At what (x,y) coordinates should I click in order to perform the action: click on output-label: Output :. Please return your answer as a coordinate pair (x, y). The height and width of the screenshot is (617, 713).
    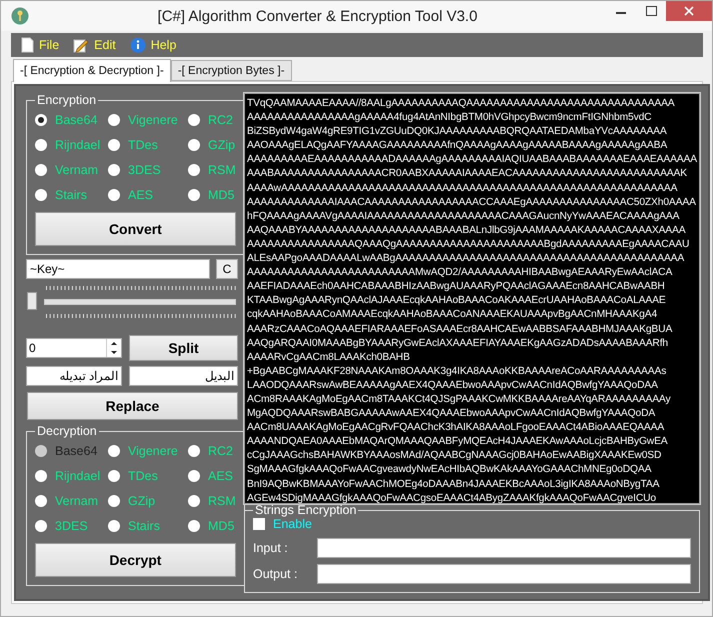
    Looking at the image, I should click on (275, 574).